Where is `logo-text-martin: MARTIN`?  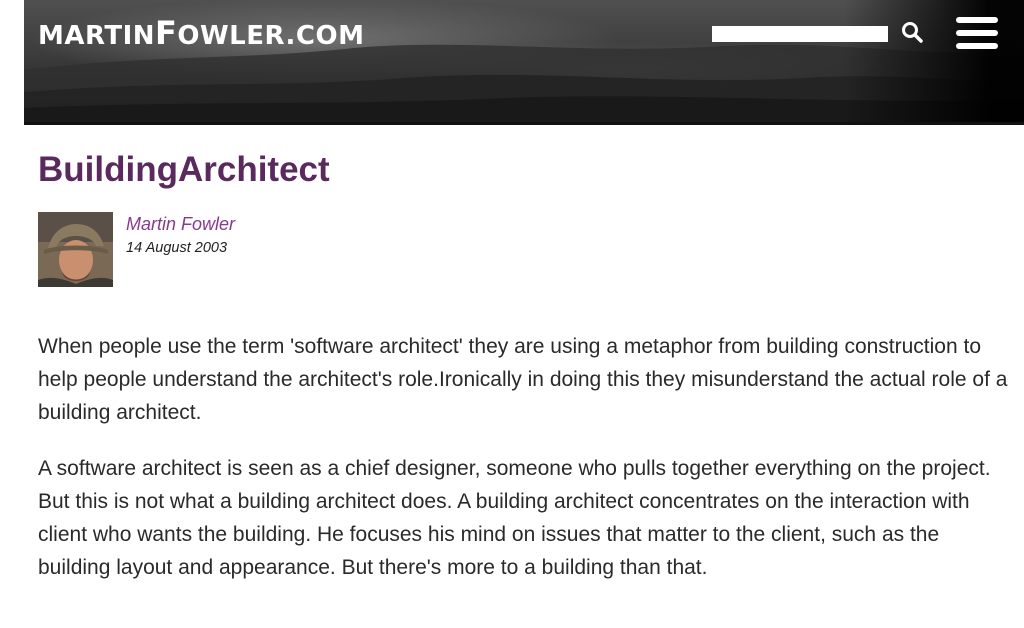 logo-text-martin: MARTIN is located at coordinates (97, 36).